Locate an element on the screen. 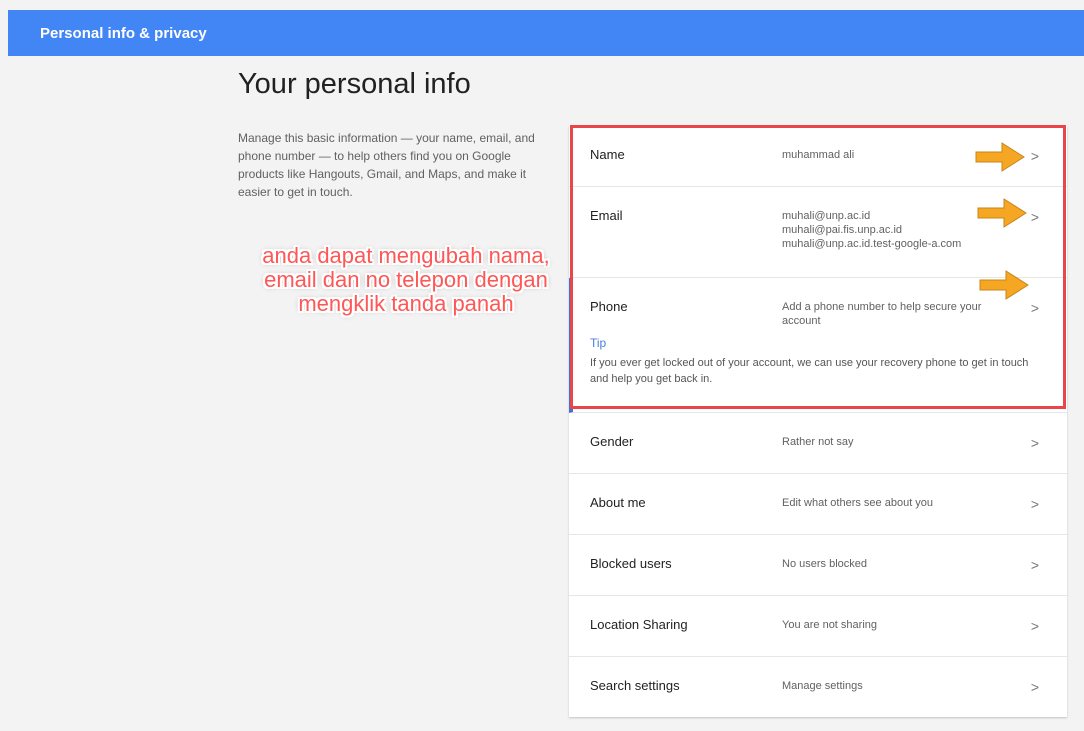  app-bar-title: Personal info & privacy is located at coordinates (123, 33).